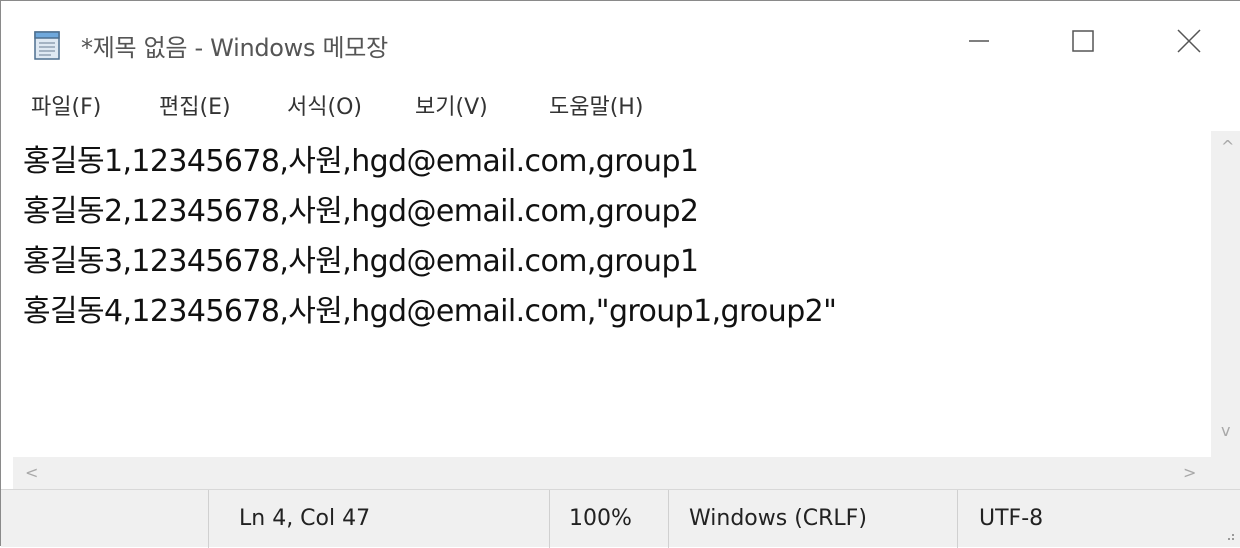 This screenshot has width=1240, height=548. I want to click on horizontal-scrollbar: < >, so click(612, 473).